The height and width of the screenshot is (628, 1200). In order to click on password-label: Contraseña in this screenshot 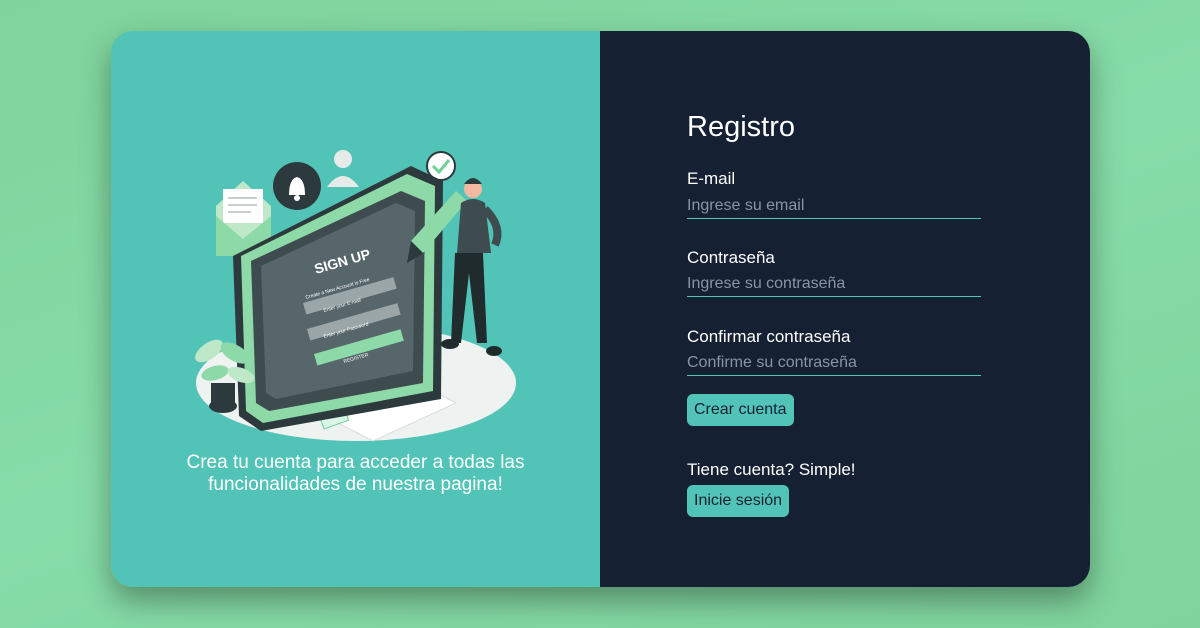, I will do `click(731, 257)`.